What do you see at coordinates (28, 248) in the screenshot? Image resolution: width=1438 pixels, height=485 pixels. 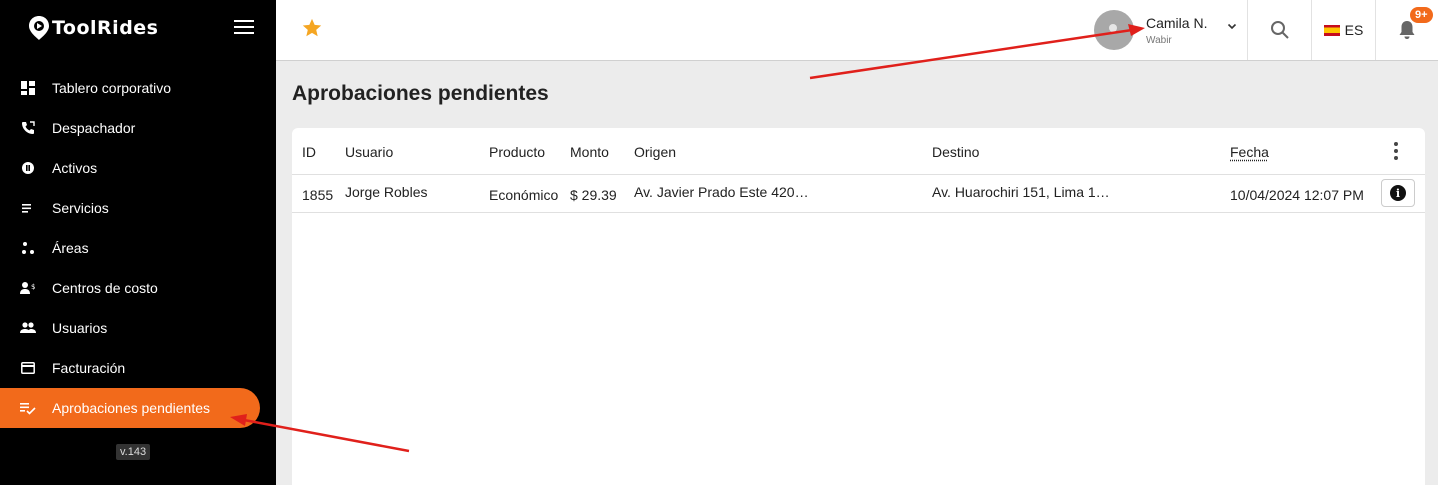 I see `scatter-icon` at bounding box center [28, 248].